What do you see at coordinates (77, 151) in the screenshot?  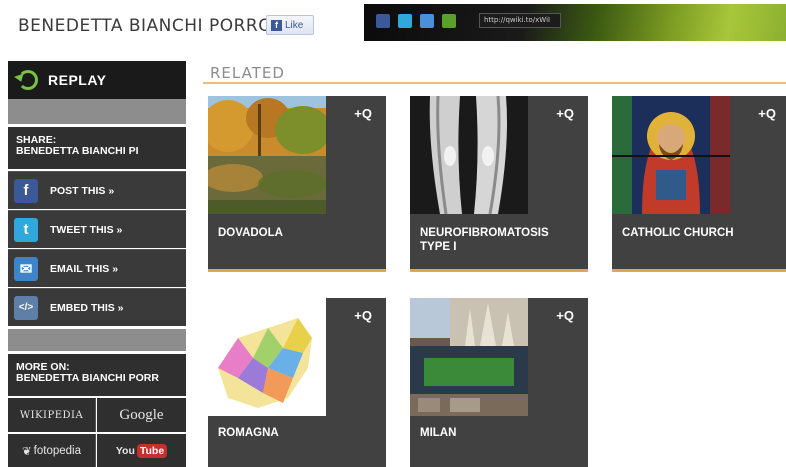 I see `share-subject: BENEDETTA BIANCHI PI` at bounding box center [77, 151].